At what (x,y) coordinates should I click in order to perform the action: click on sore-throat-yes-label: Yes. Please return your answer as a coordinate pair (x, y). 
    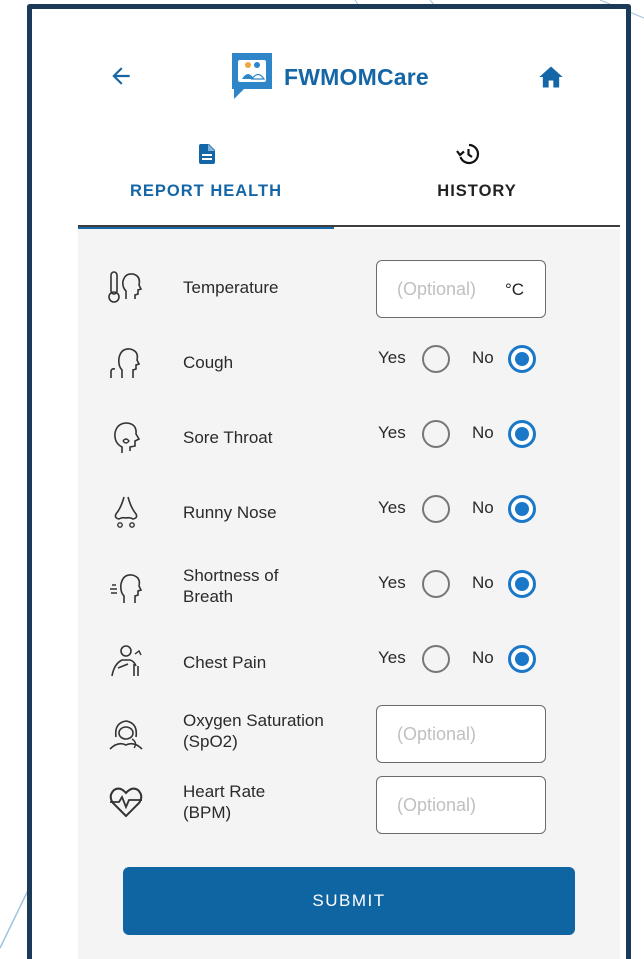
    Looking at the image, I should click on (392, 432).